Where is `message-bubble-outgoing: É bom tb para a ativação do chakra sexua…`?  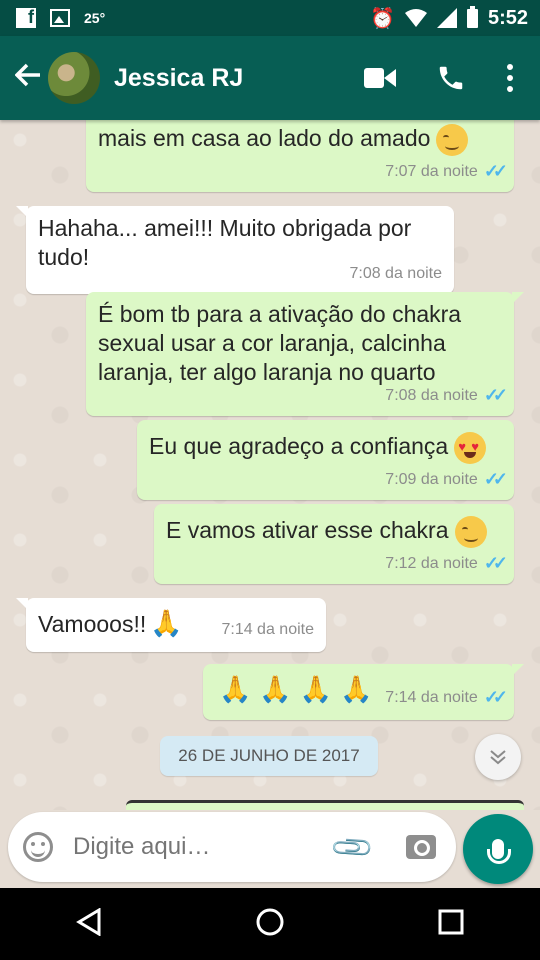
message-bubble-outgoing: É bom tb para a ativação do chakra sexua… is located at coordinates (305, 354).